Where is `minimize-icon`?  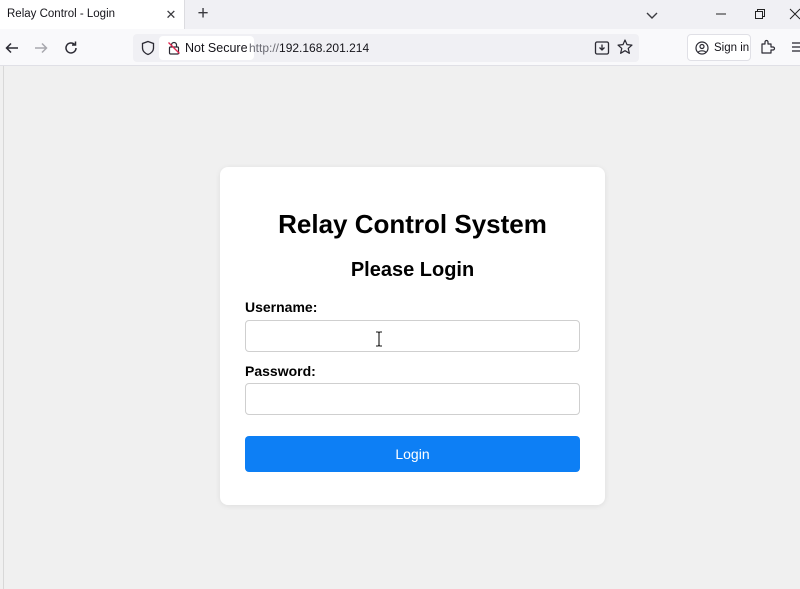
minimize-icon is located at coordinates (721, 14).